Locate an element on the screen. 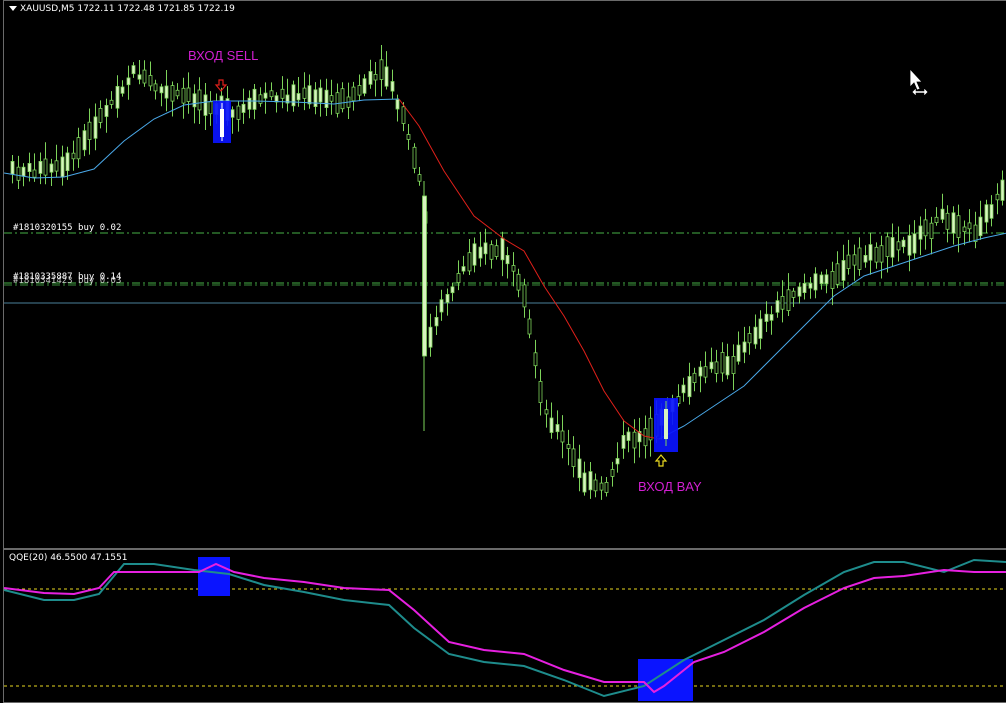 The image size is (1006, 703). order-lines is located at coordinates (505, 268).